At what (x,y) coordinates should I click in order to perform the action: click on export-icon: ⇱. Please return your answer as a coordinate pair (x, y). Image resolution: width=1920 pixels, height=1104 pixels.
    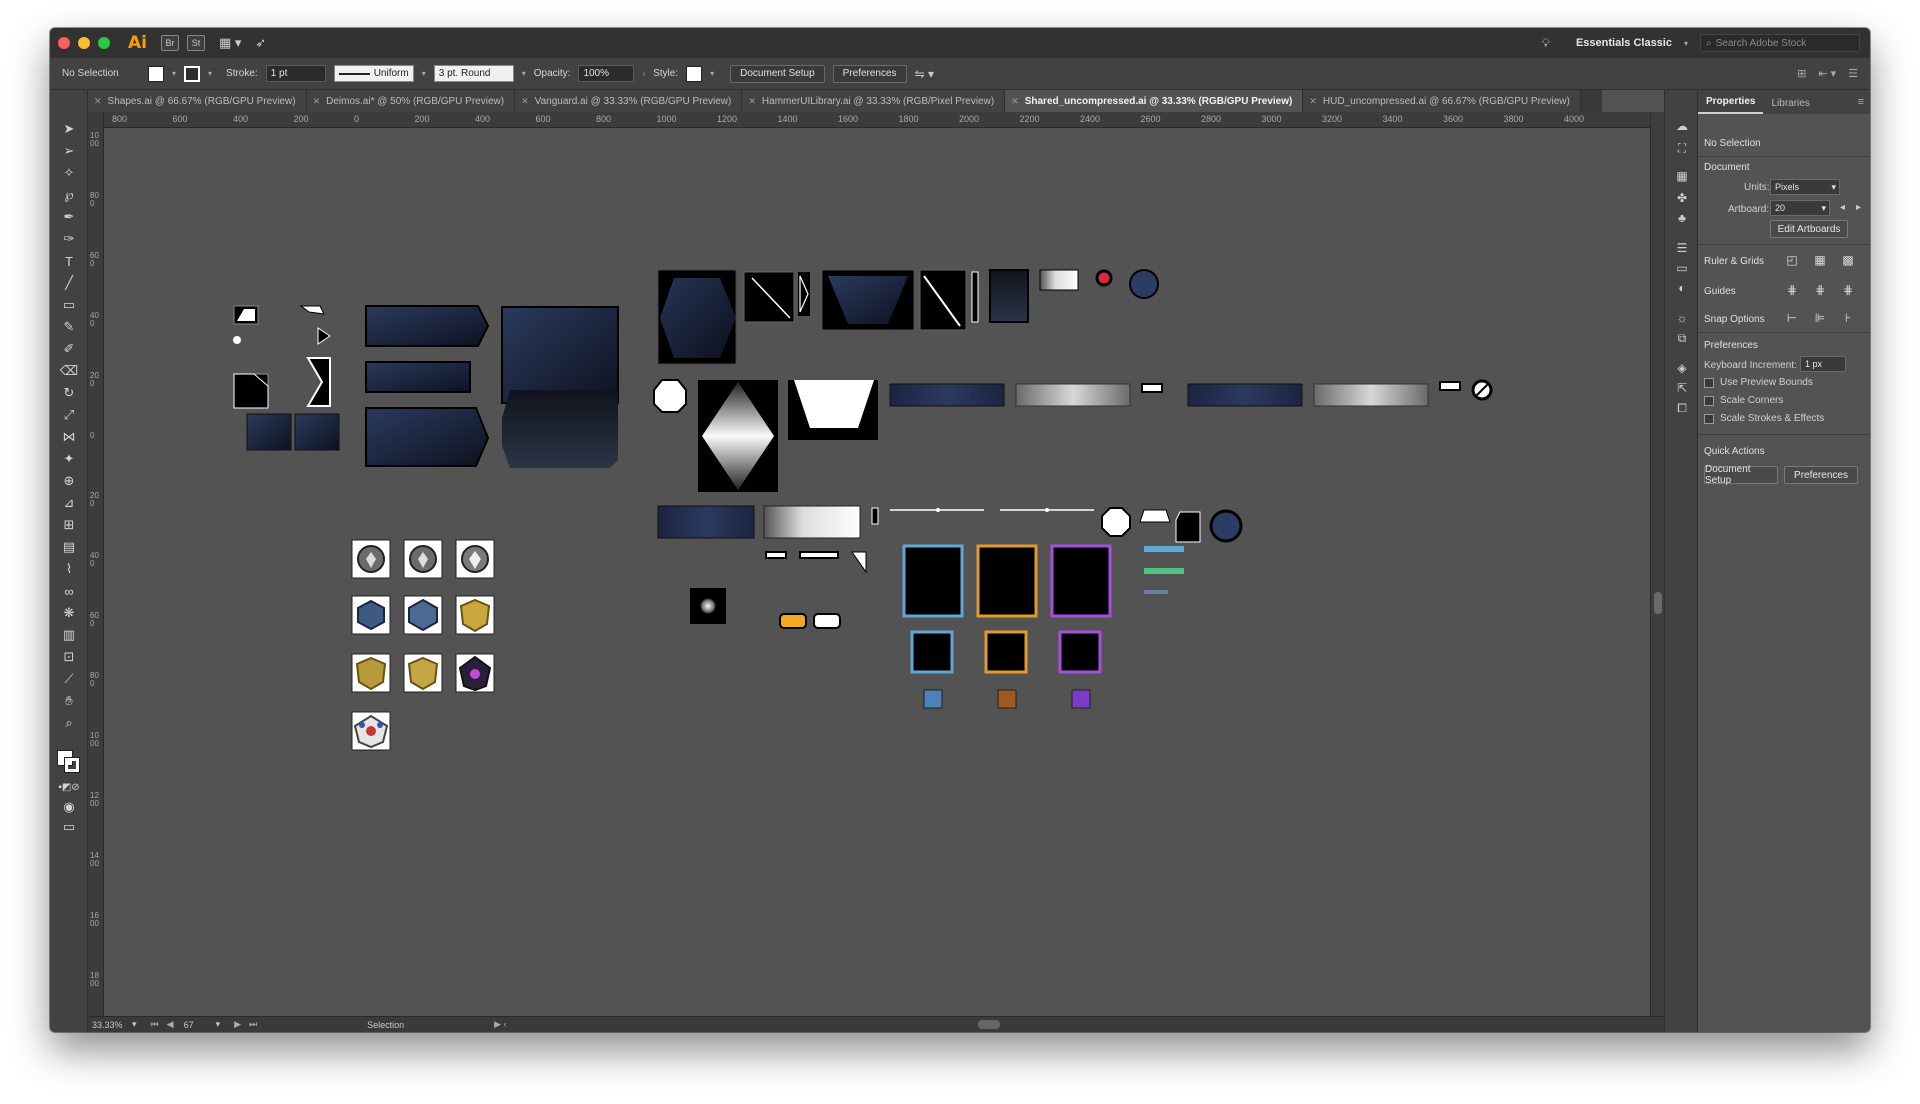
    Looking at the image, I should click on (1682, 388).